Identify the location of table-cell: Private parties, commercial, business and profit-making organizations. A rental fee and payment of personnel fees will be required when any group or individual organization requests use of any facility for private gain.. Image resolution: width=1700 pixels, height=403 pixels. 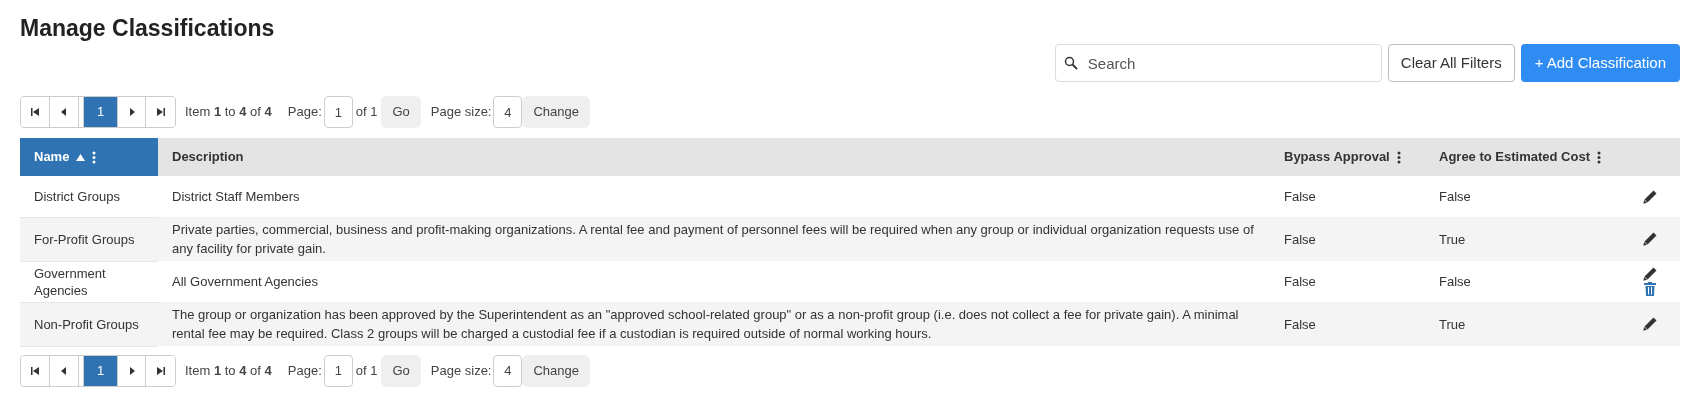
(713, 239).